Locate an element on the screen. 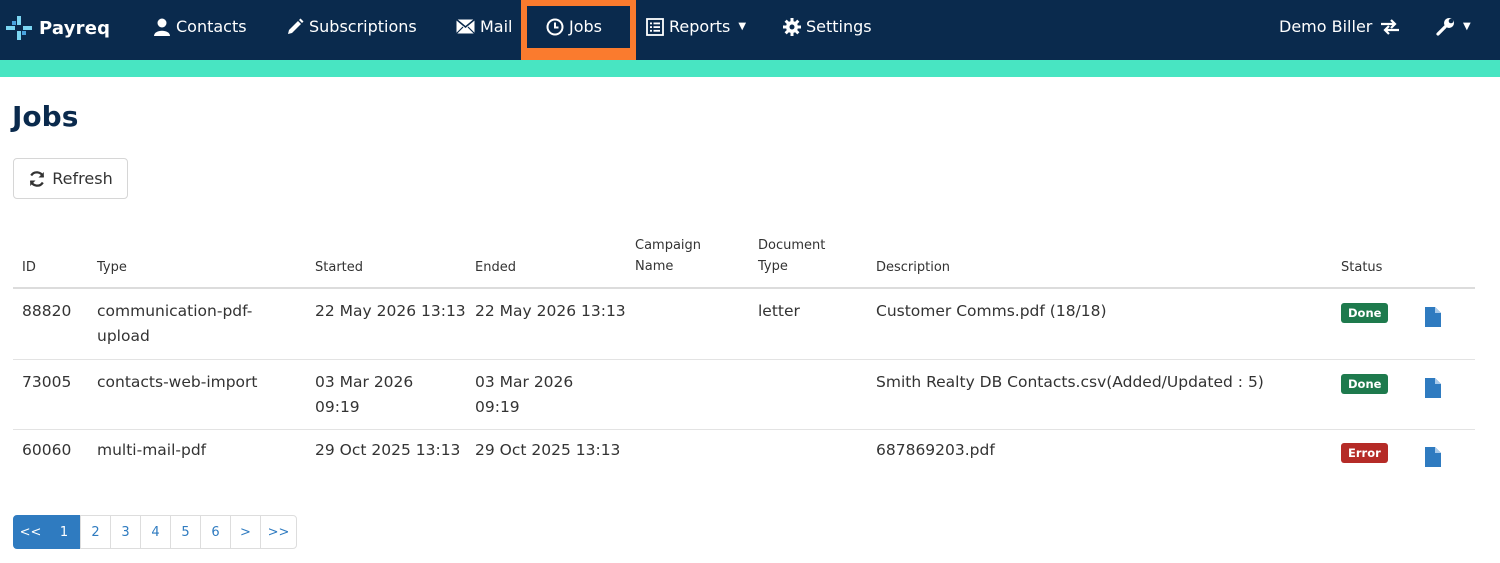  pagination-page-3: 3 is located at coordinates (125, 532).